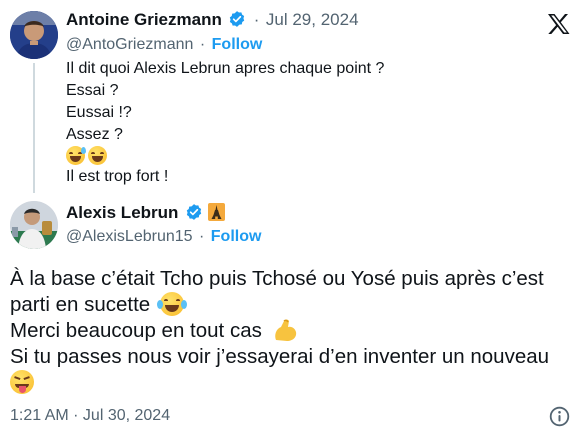 This screenshot has height=435, width=582. I want to click on avatar-antoine-griezmann, so click(34, 35).